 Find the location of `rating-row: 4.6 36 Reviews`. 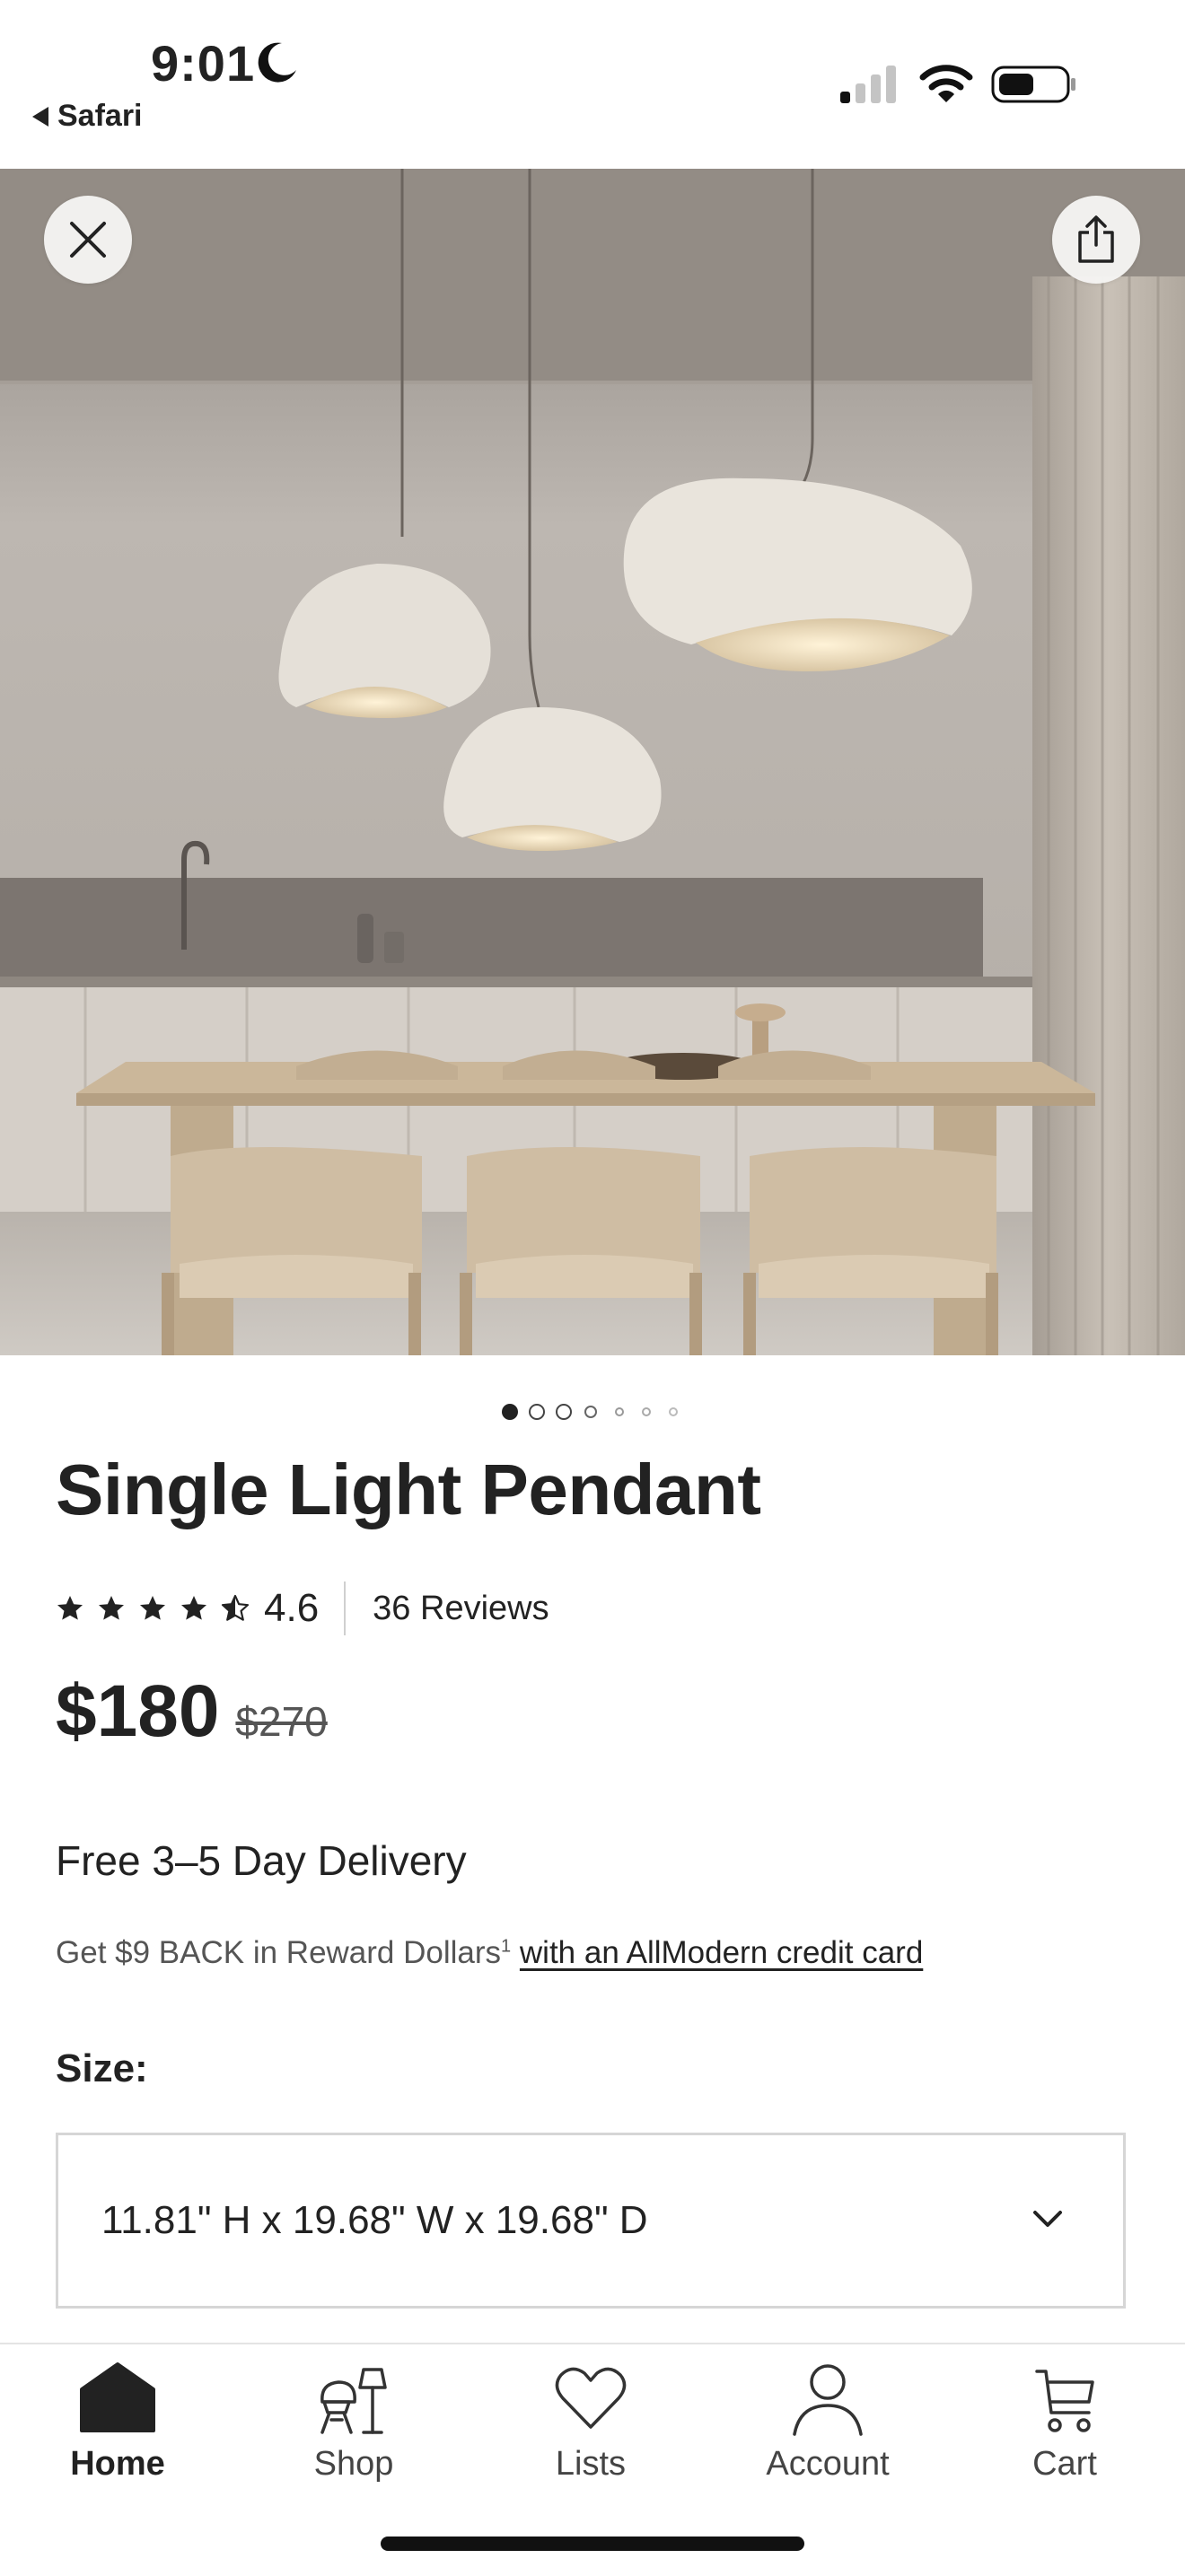

rating-row: 4.6 36 Reviews is located at coordinates (302, 1608).